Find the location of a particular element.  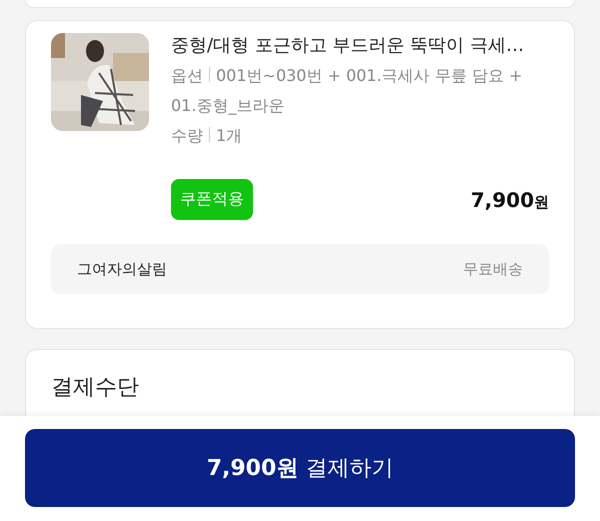

product-detail: 옵션 001번~030번 + 001.극세사 무릎 담요 + 01.중형_브라운 is located at coordinates (347, 91).